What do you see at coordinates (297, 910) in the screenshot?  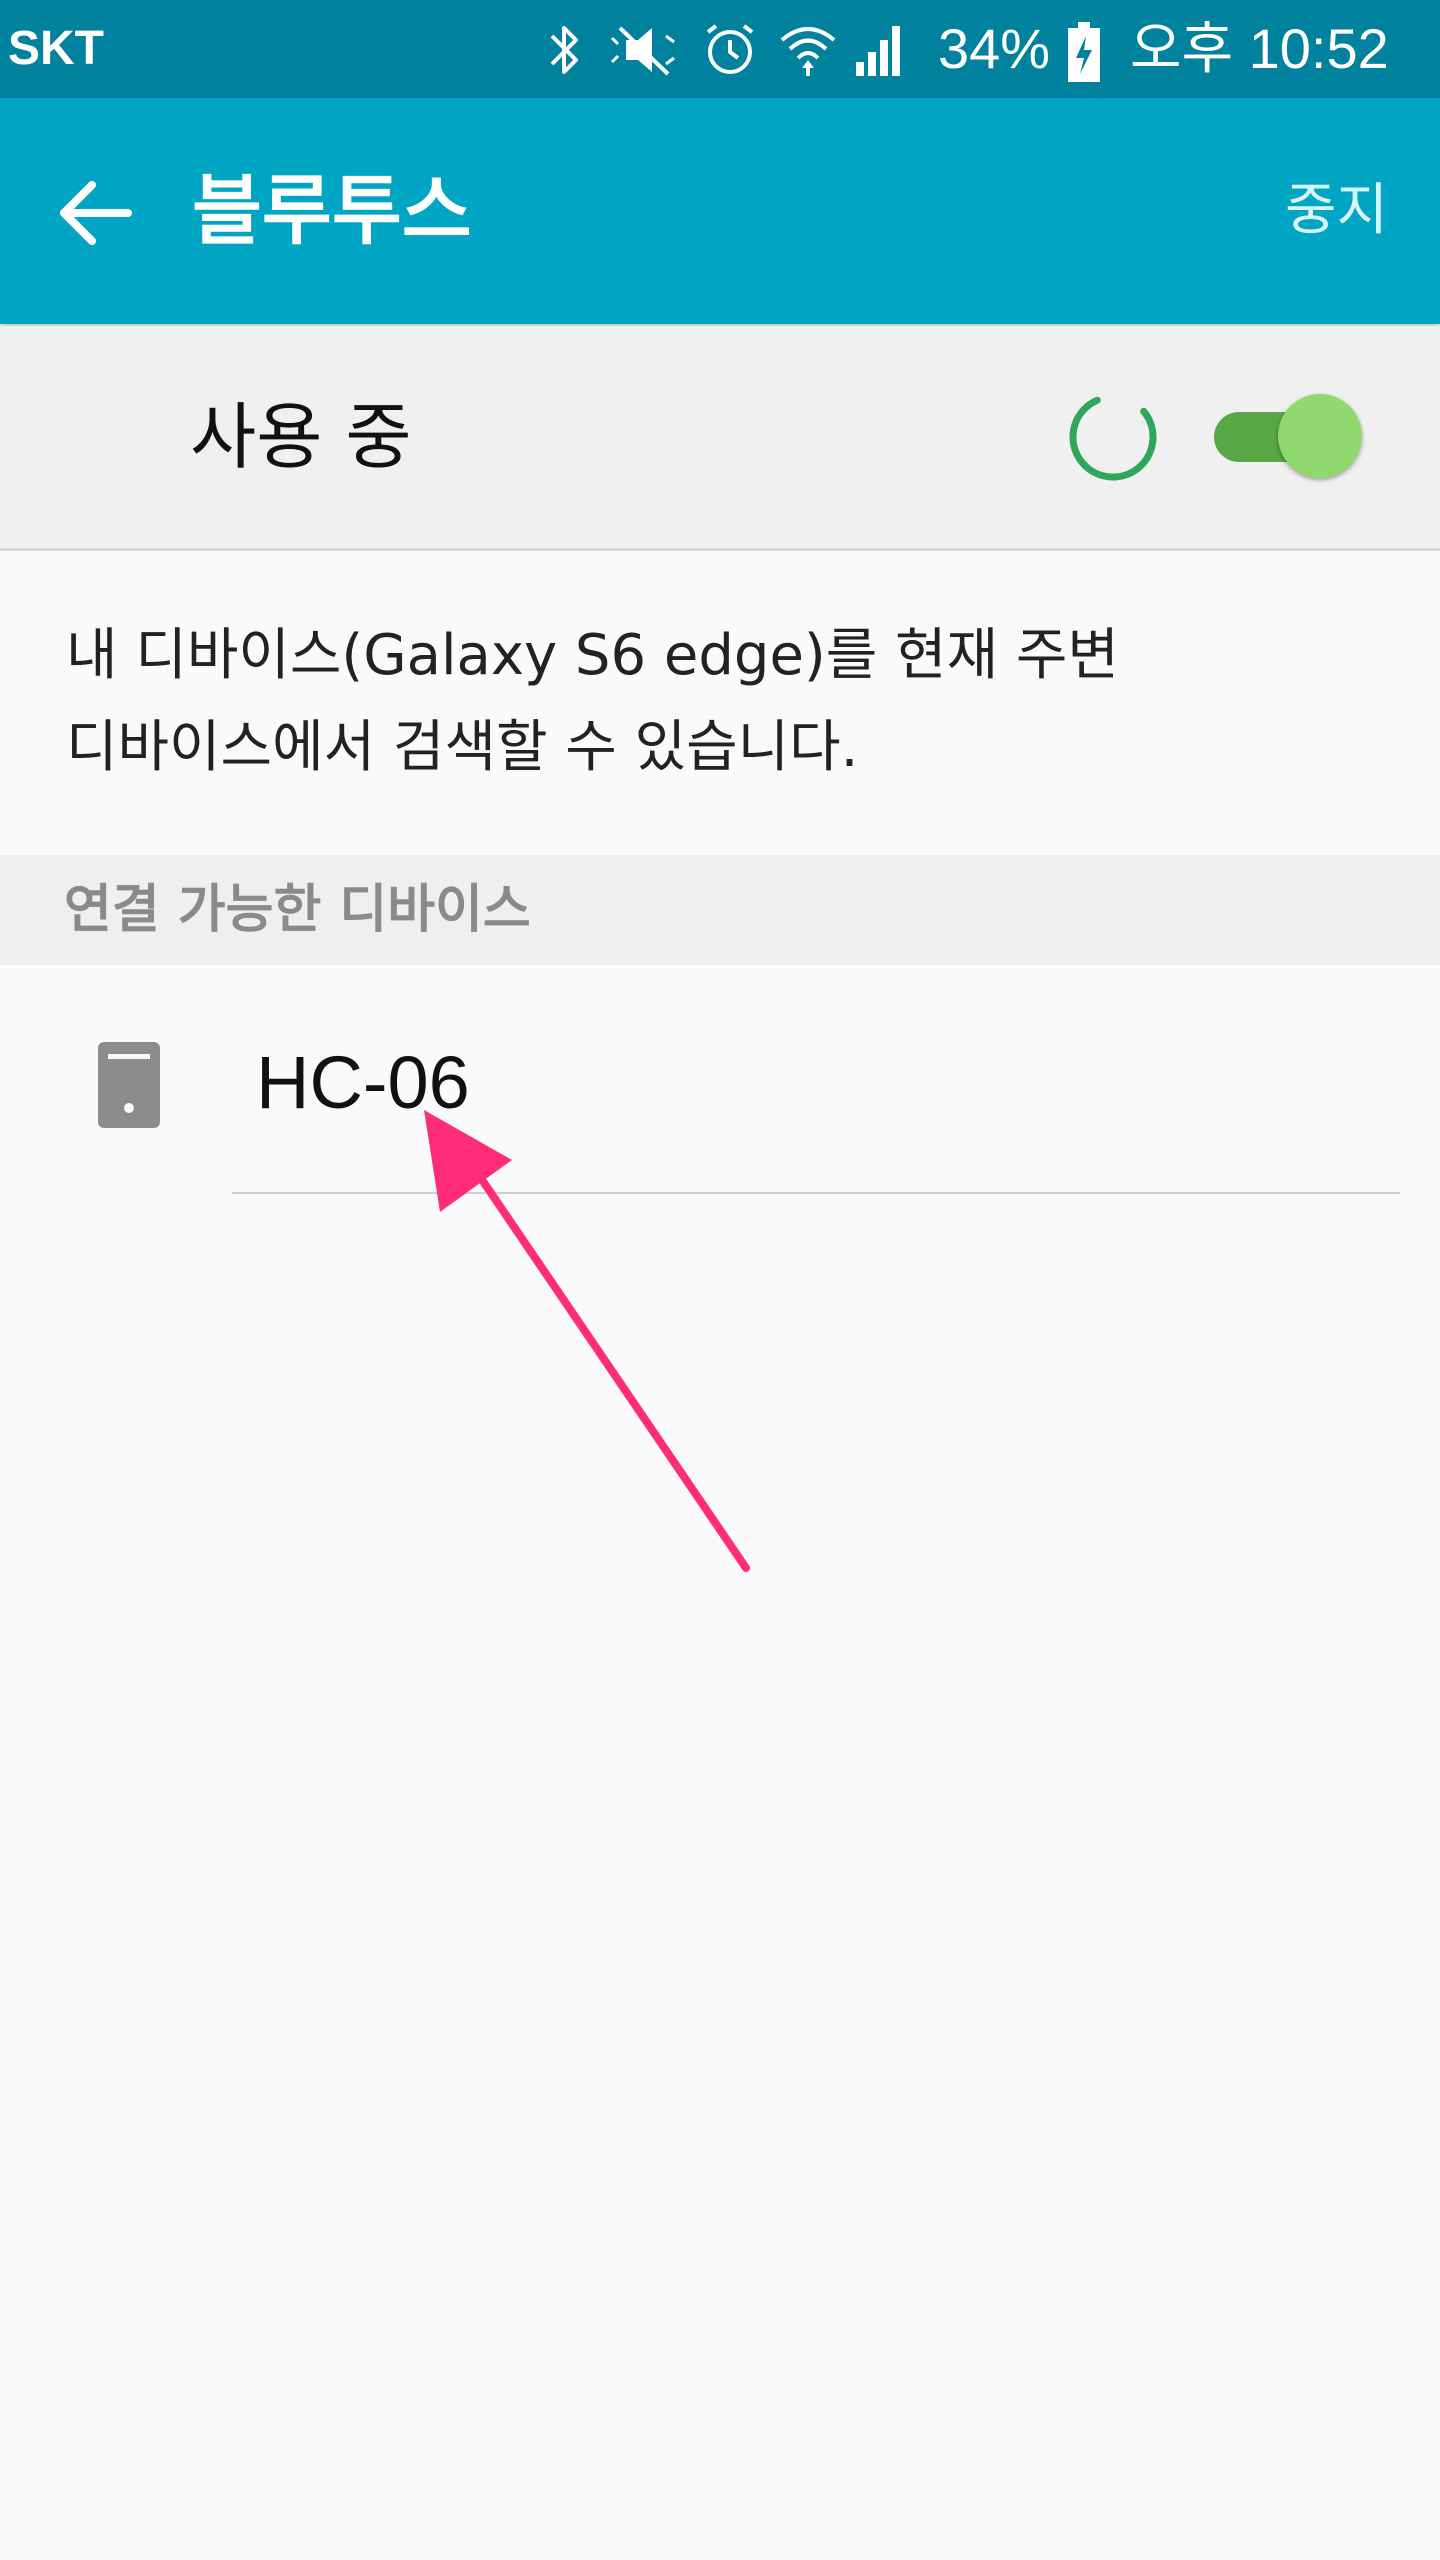 I see `section-header-label: 연결 가능한 디바이스` at bounding box center [297, 910].